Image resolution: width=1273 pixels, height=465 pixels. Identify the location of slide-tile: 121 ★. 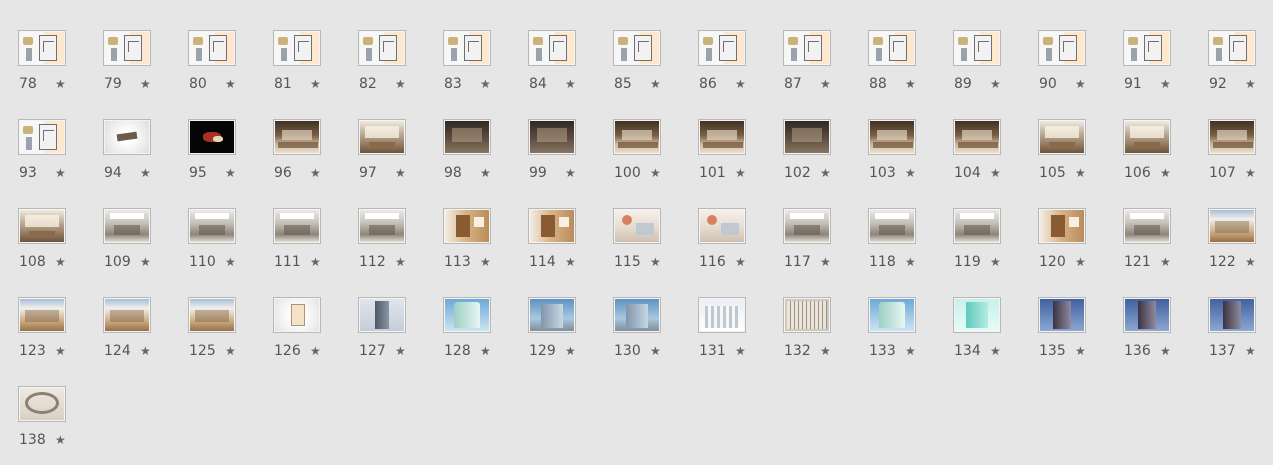
(1147, 224).